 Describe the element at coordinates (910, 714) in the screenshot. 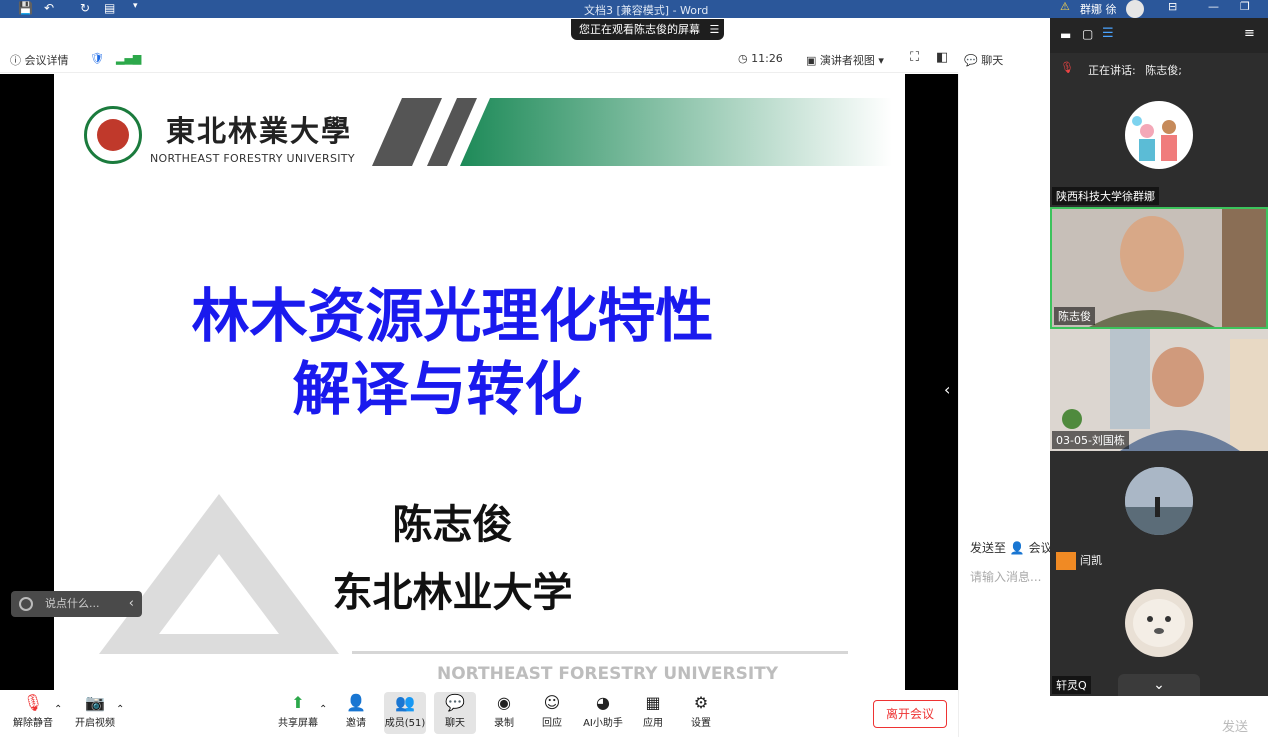

I see `leave-meeting-button: 离开会议` at that location.